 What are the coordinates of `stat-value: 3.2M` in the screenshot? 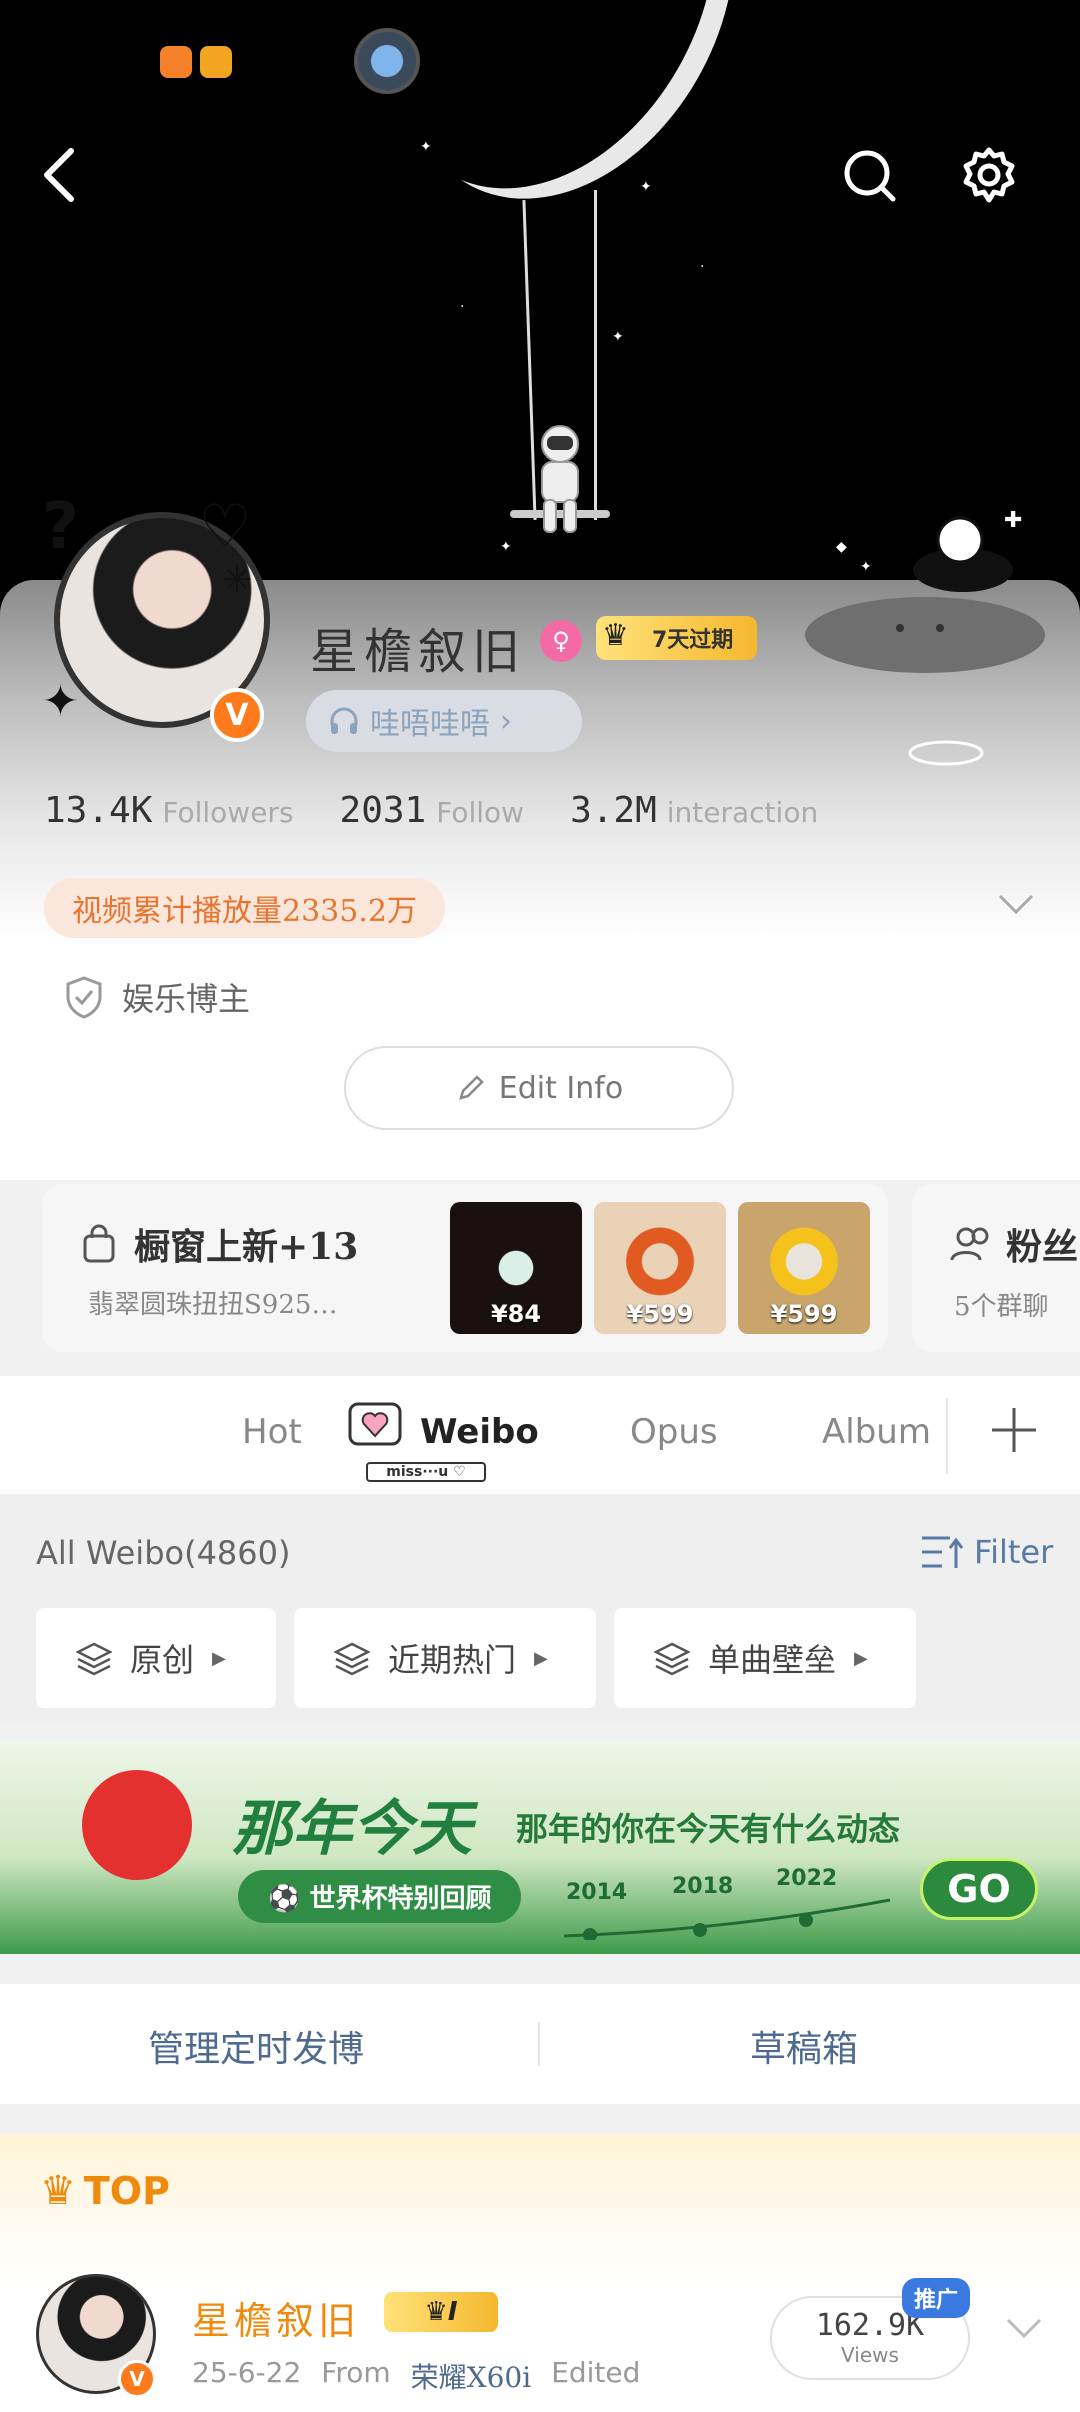 It's located at (613, 810).